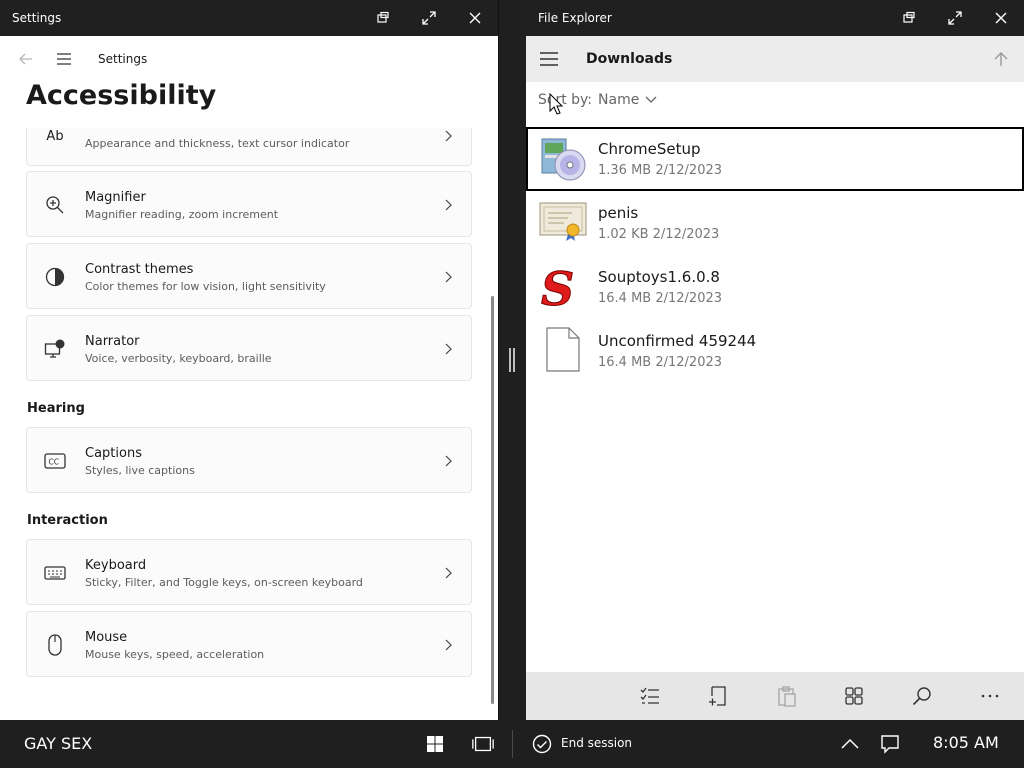 The height and width of the screenshot is (768, 1024). What do you see at coordinates (121, 95) in the screenshot?
I see `page-title: Accessibility` at bounding box center [121, 95].